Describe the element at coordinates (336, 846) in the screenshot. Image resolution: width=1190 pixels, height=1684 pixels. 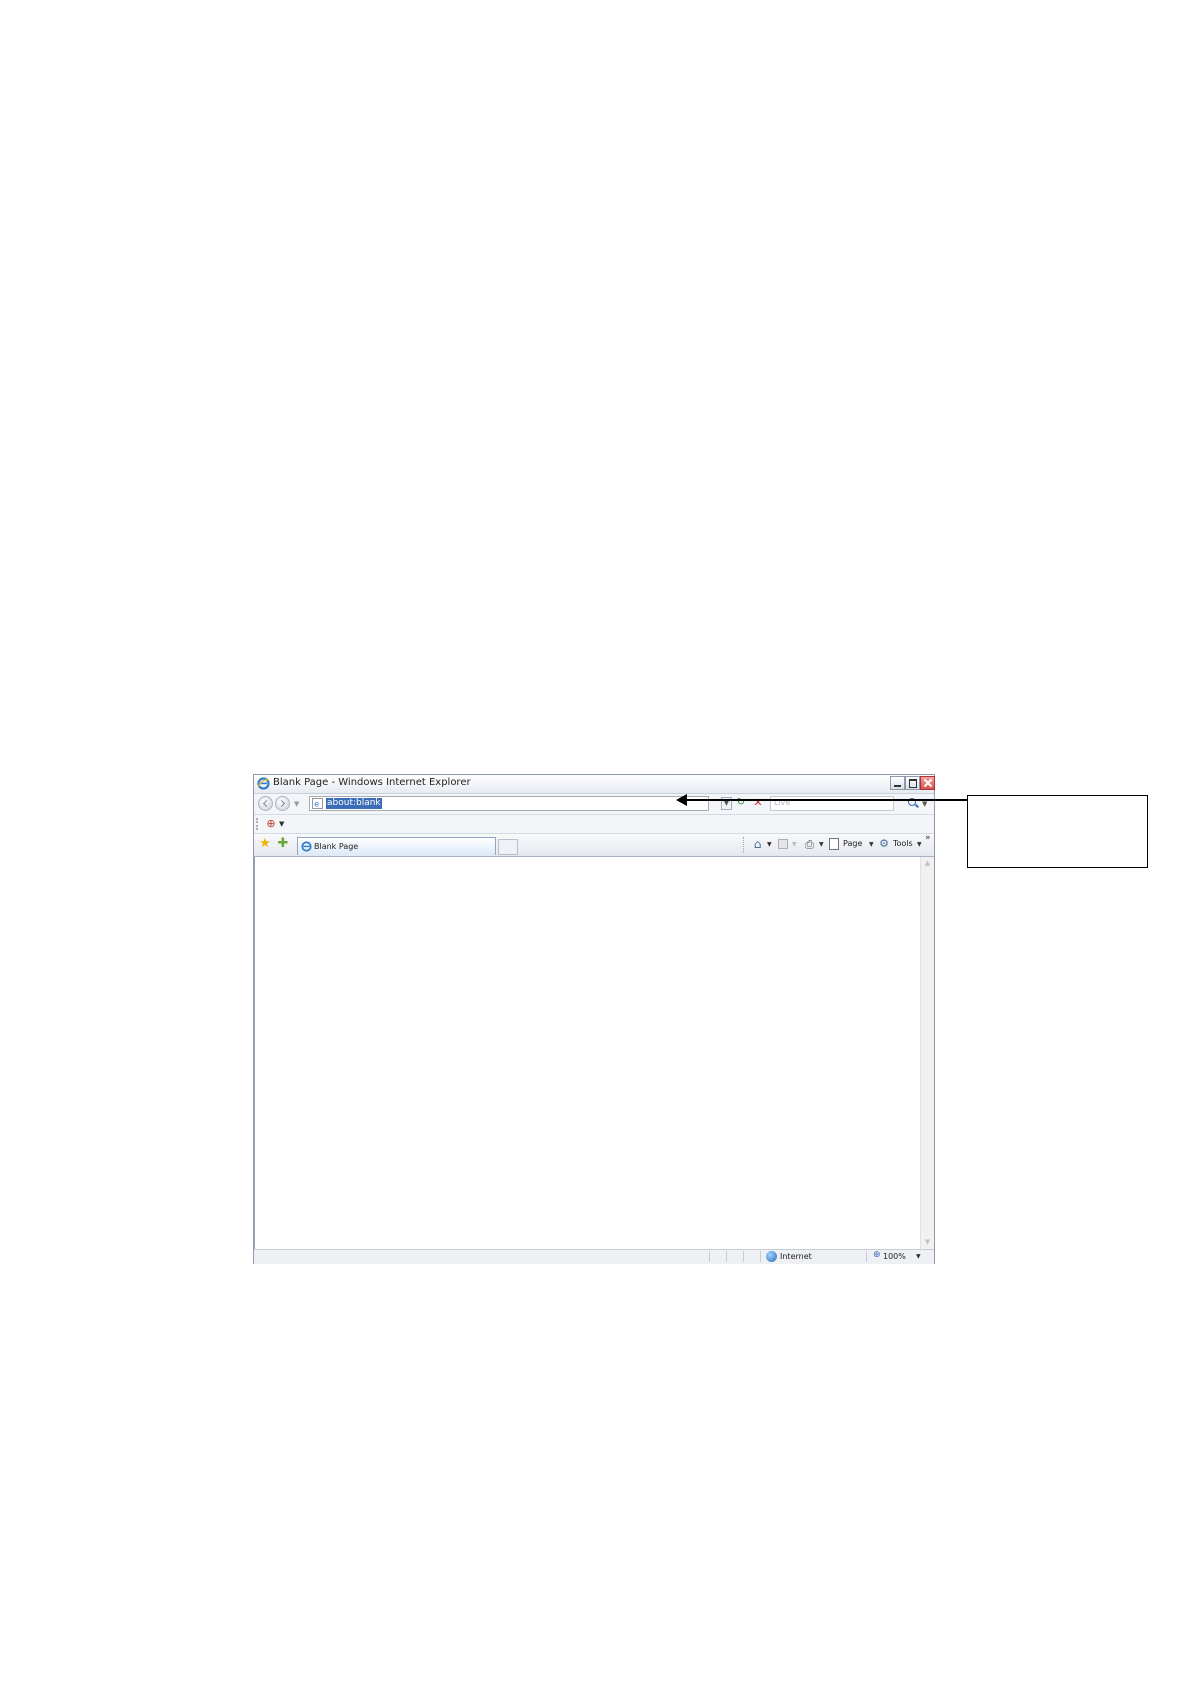
I see `tab-label: Blank Page` at that location.